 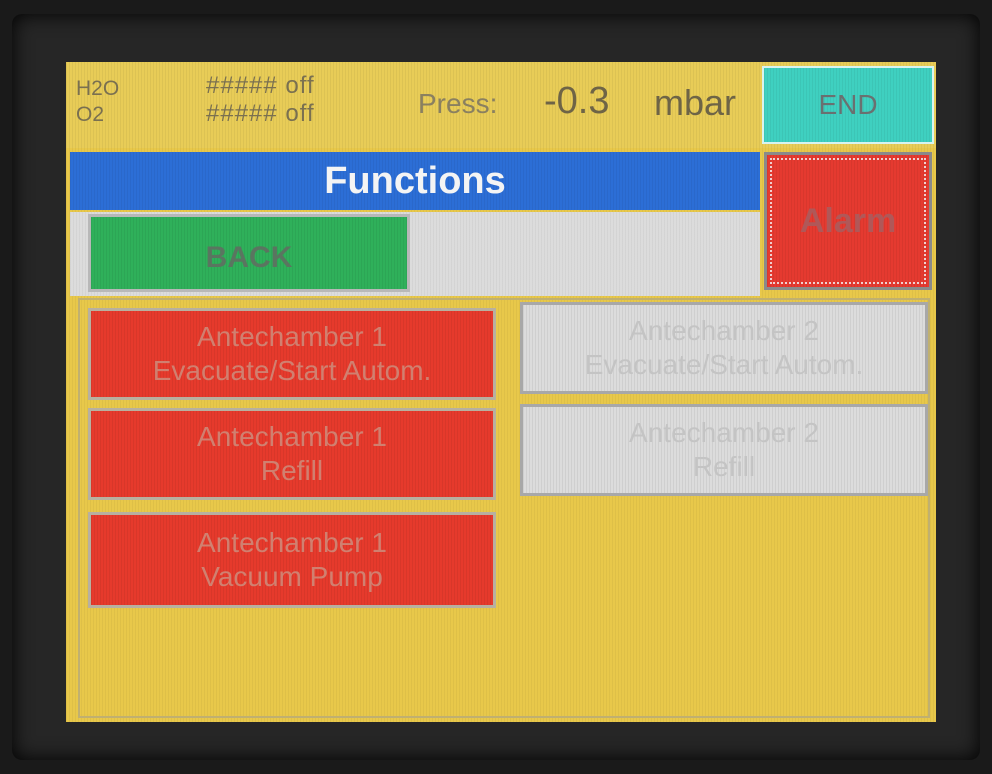 What do you see at coordinates (577, 101) in the screenshot?
I see `pressure-value: -0.3` at bounding box center [577, 101].